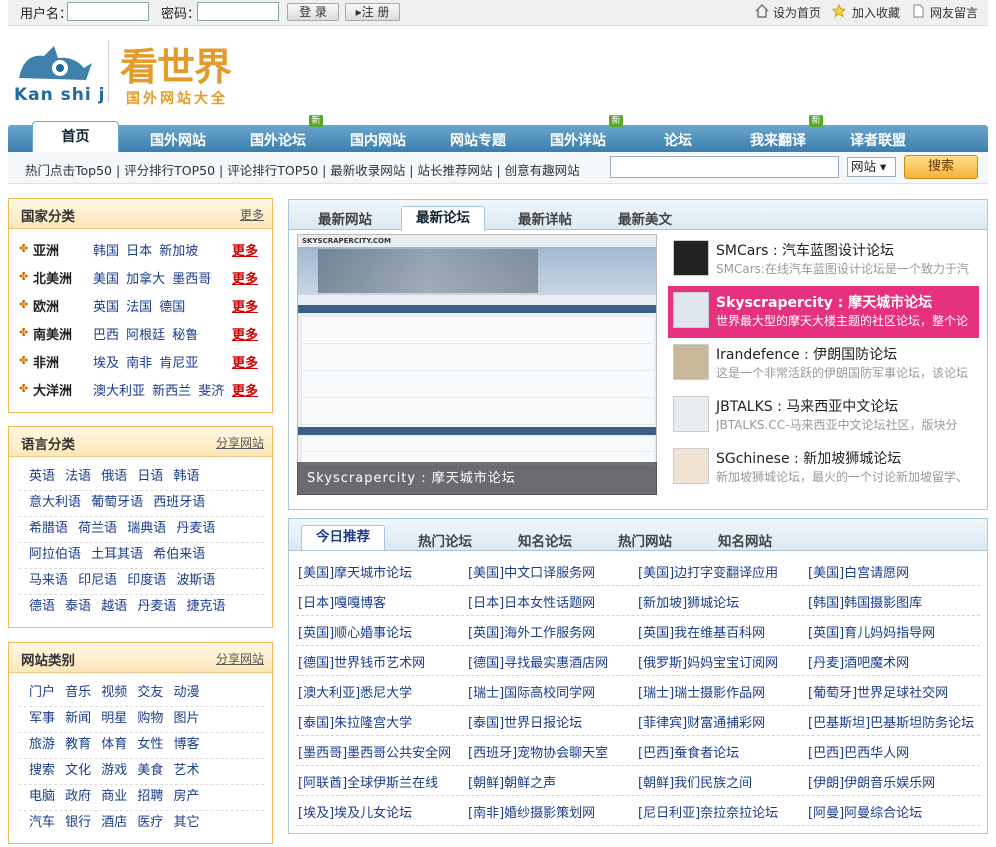  What do you see at coordinates (141, 582) in the screenshot?
I see `language-links: 马来语 印尼语 印度语 波斯语` at bounding box center [141, 582].